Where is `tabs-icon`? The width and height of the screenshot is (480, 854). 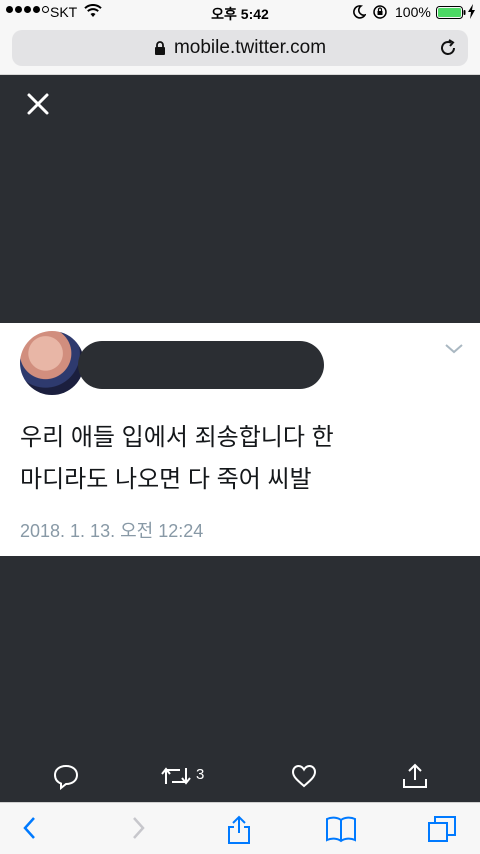 tabs-icon is located at coordinates (442, 829).